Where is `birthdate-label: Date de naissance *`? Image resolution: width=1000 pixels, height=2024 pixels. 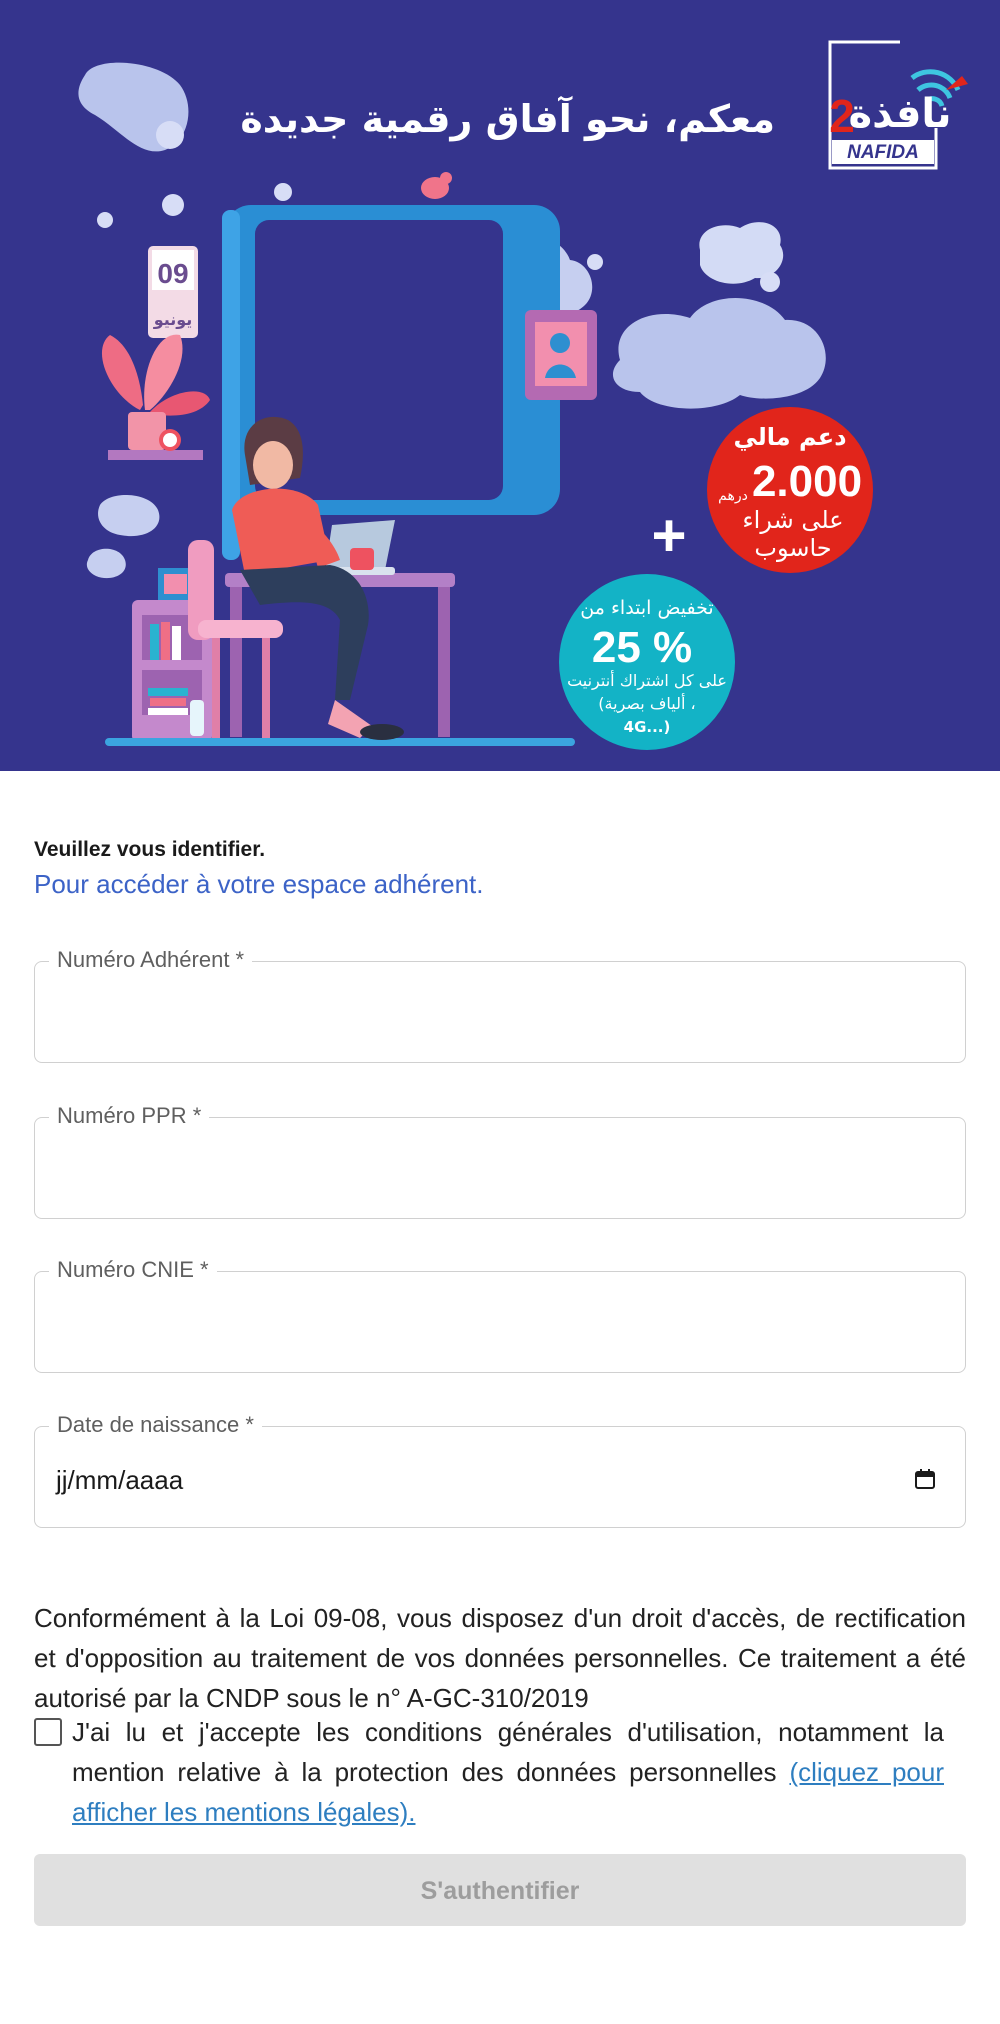 birthdate-label: Date de naissance * is located at coordinates (155, 1425).